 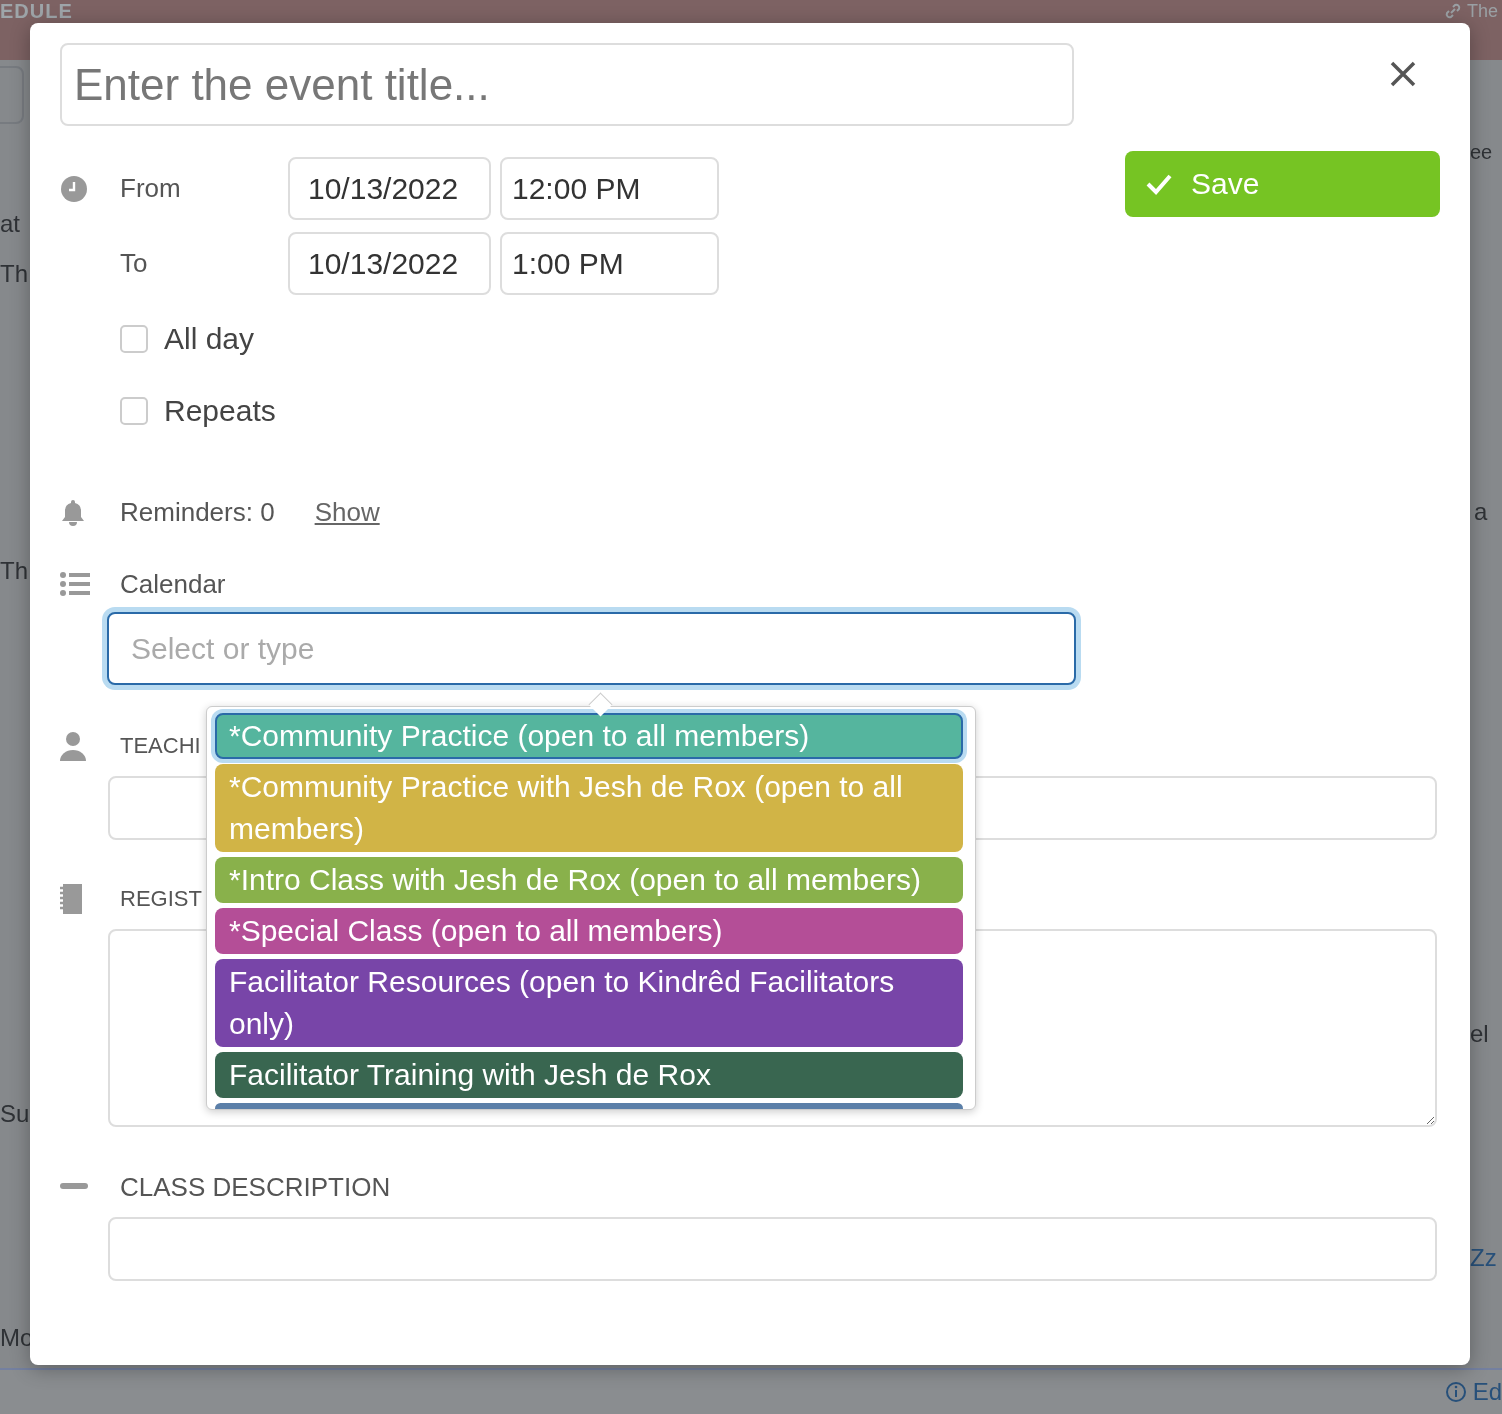 What do you see at coordinates (197, 512) in the screenshot?
I see `reminders-label: Reminders: 0` at bounding box center [197, 512].